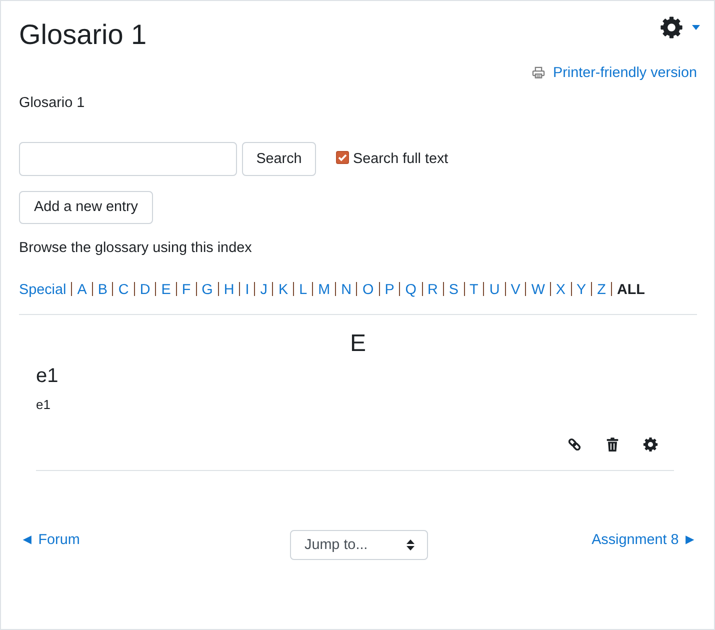  What do you see at coordinates (474, 290) in the screenshot?
I see `index-letter-link: T` at bounding box center [474, 290].